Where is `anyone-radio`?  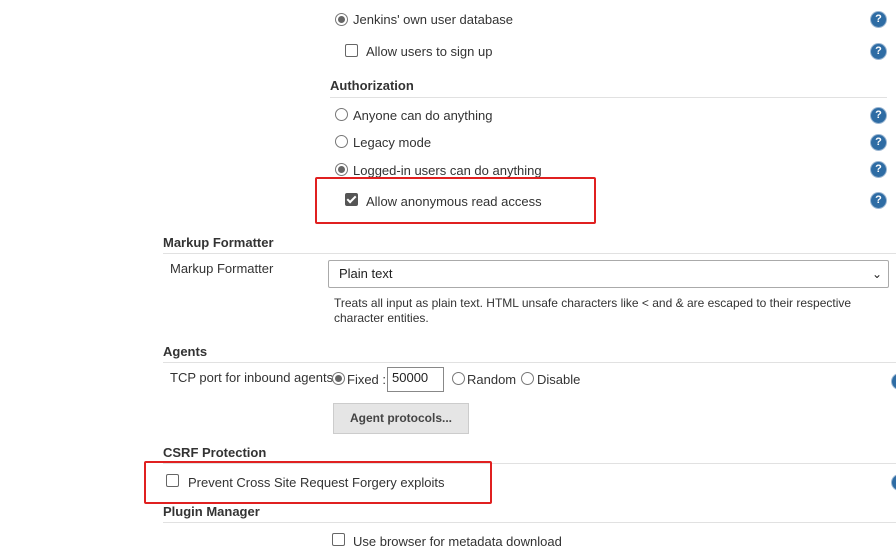
anyone-radio is located at coordinates (341, 114).